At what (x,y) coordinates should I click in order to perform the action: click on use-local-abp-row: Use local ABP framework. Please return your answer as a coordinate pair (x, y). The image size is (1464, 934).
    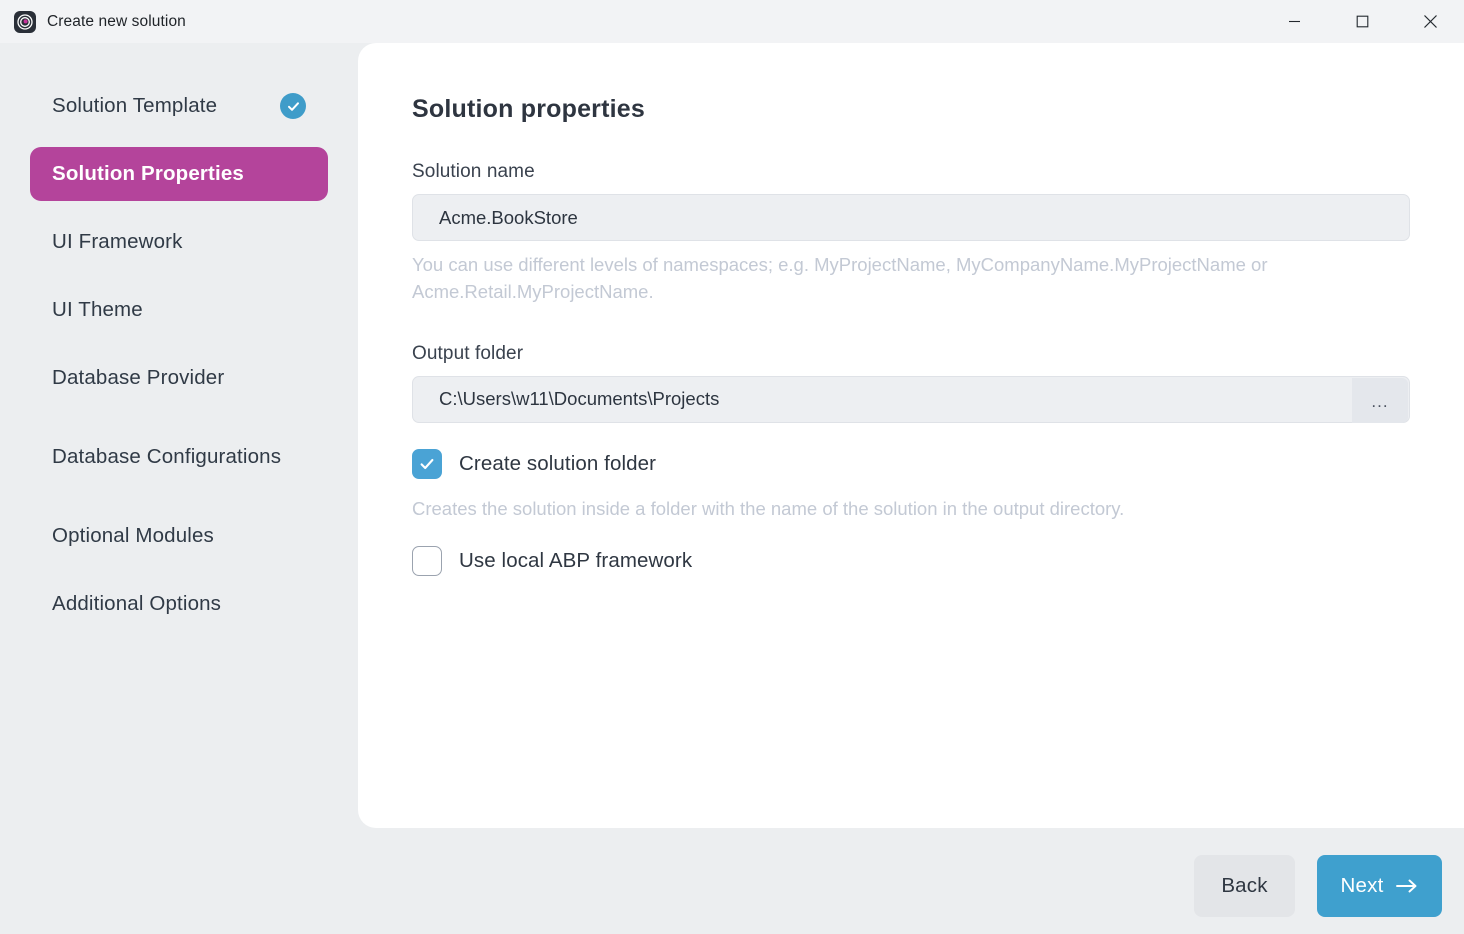
    Looking at the image, I should click on (911, 560).